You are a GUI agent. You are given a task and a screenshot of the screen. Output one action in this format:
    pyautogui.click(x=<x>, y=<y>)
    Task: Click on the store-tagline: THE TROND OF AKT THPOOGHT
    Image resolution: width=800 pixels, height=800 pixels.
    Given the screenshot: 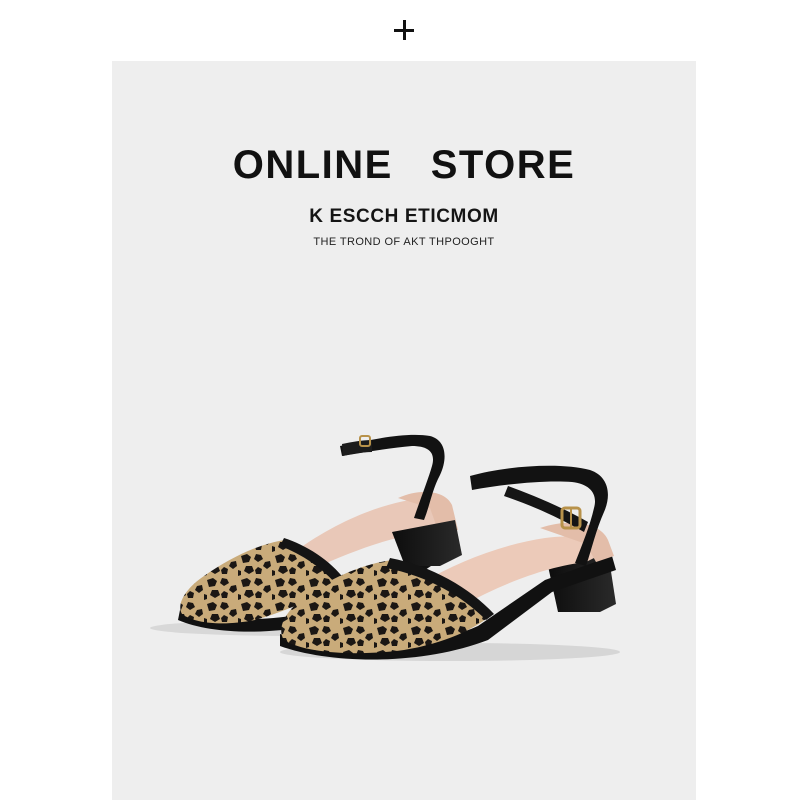 What is the action you would take?
    pyautogui.click(x=404, y=242)
    